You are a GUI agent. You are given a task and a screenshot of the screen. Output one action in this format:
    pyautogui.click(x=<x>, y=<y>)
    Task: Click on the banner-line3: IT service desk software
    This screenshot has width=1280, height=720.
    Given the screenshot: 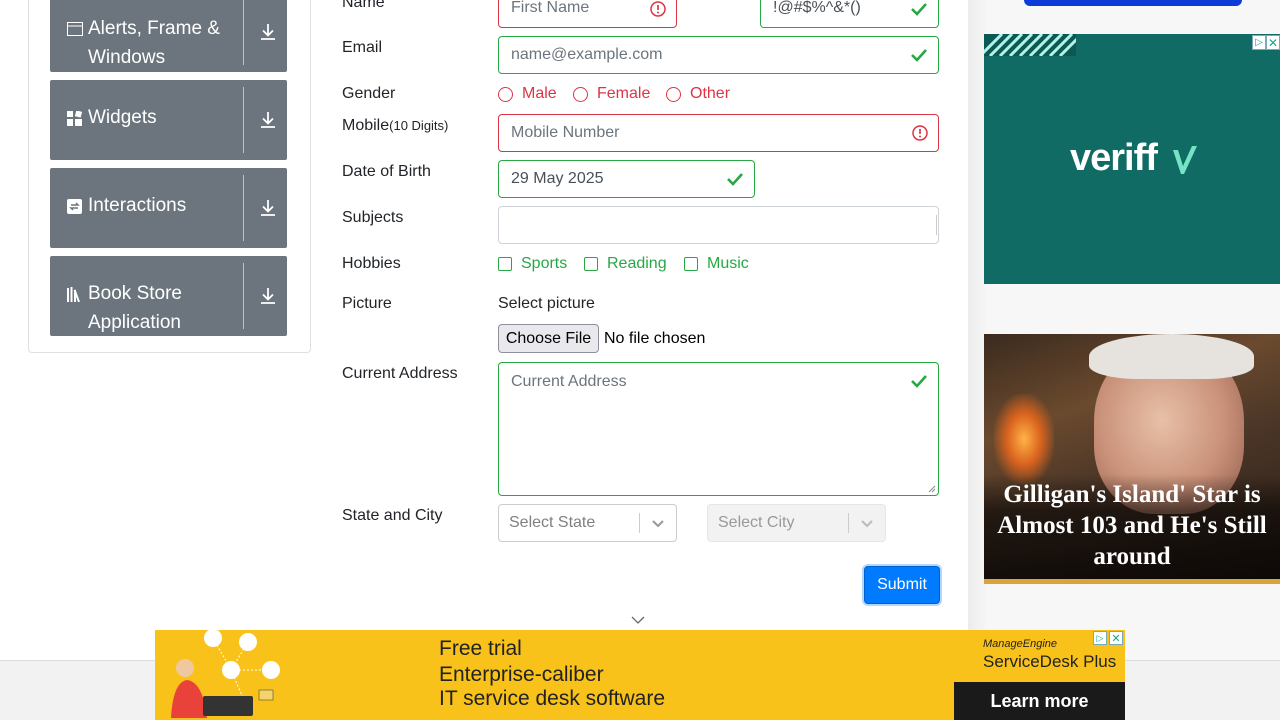 What is the action you would take?
    pyautogui.click(x=552, y=698)
    